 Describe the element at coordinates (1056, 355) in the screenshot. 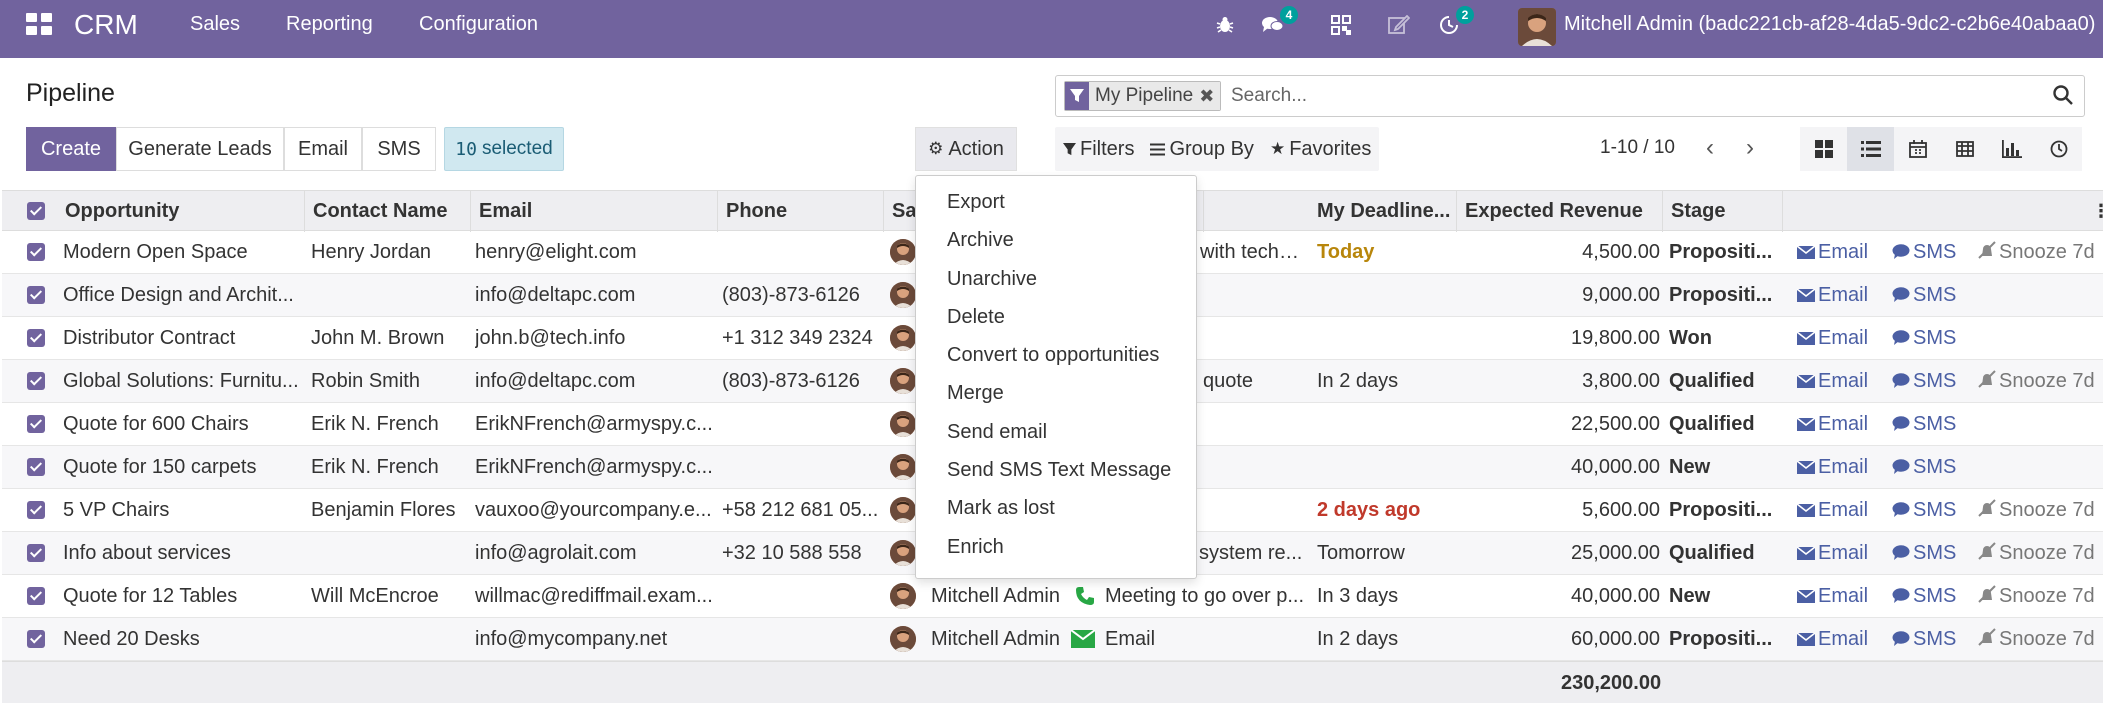

I see `action-menu-item: Convert to opportunities` at that location.